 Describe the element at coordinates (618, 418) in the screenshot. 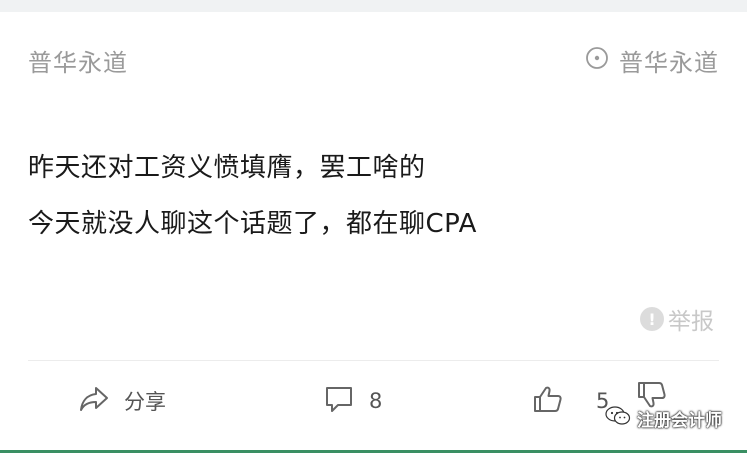

I see `wechat-icon` at that location.